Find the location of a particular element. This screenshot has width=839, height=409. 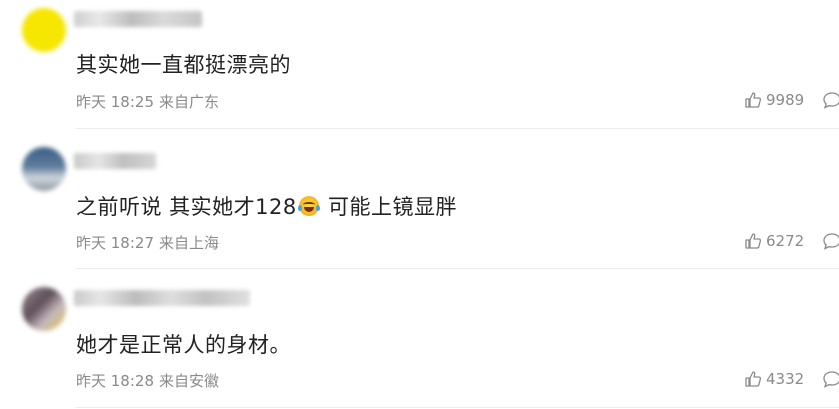

like-button: 9989 is located at coordinates (774, 100).